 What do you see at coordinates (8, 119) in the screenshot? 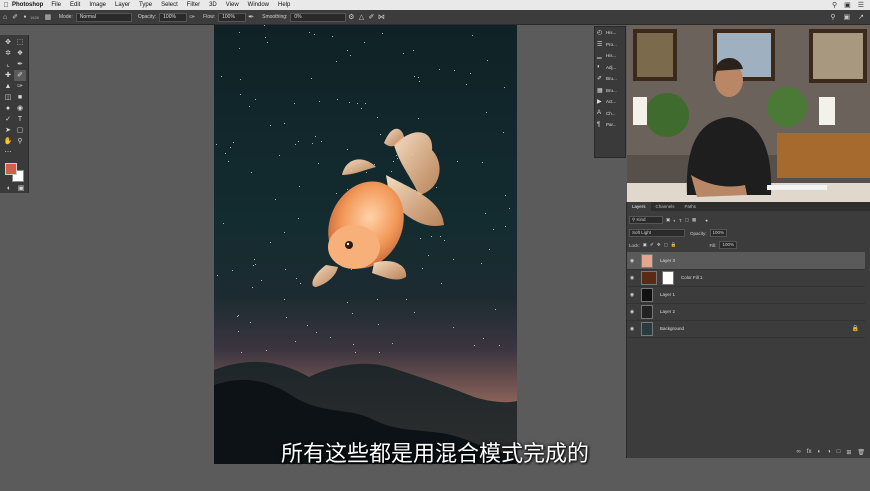
I see `pen-tool-icon: ✓` at bounding box center [8, 119].